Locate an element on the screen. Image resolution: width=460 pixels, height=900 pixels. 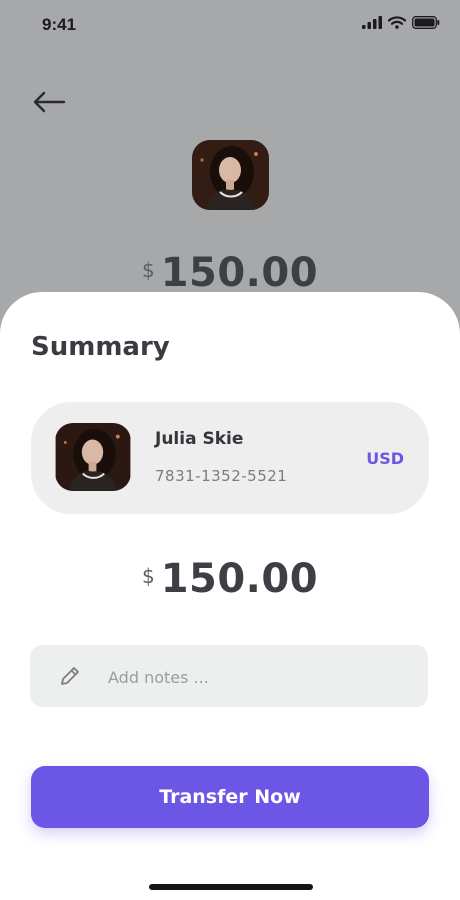
back-arrow-icon is located at coordinates (49, 102).